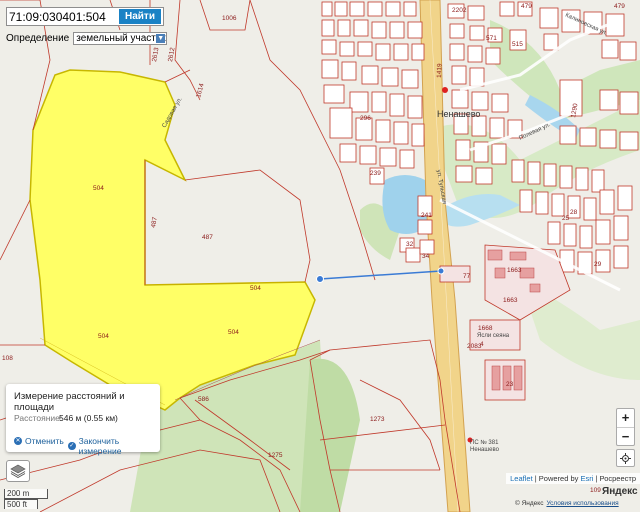 This screenshot has height=512, width=640. What do you see at coordinates (365, 118) in the screenshot?
I see `parcel-label: 296` at bounding box center [365, 118].